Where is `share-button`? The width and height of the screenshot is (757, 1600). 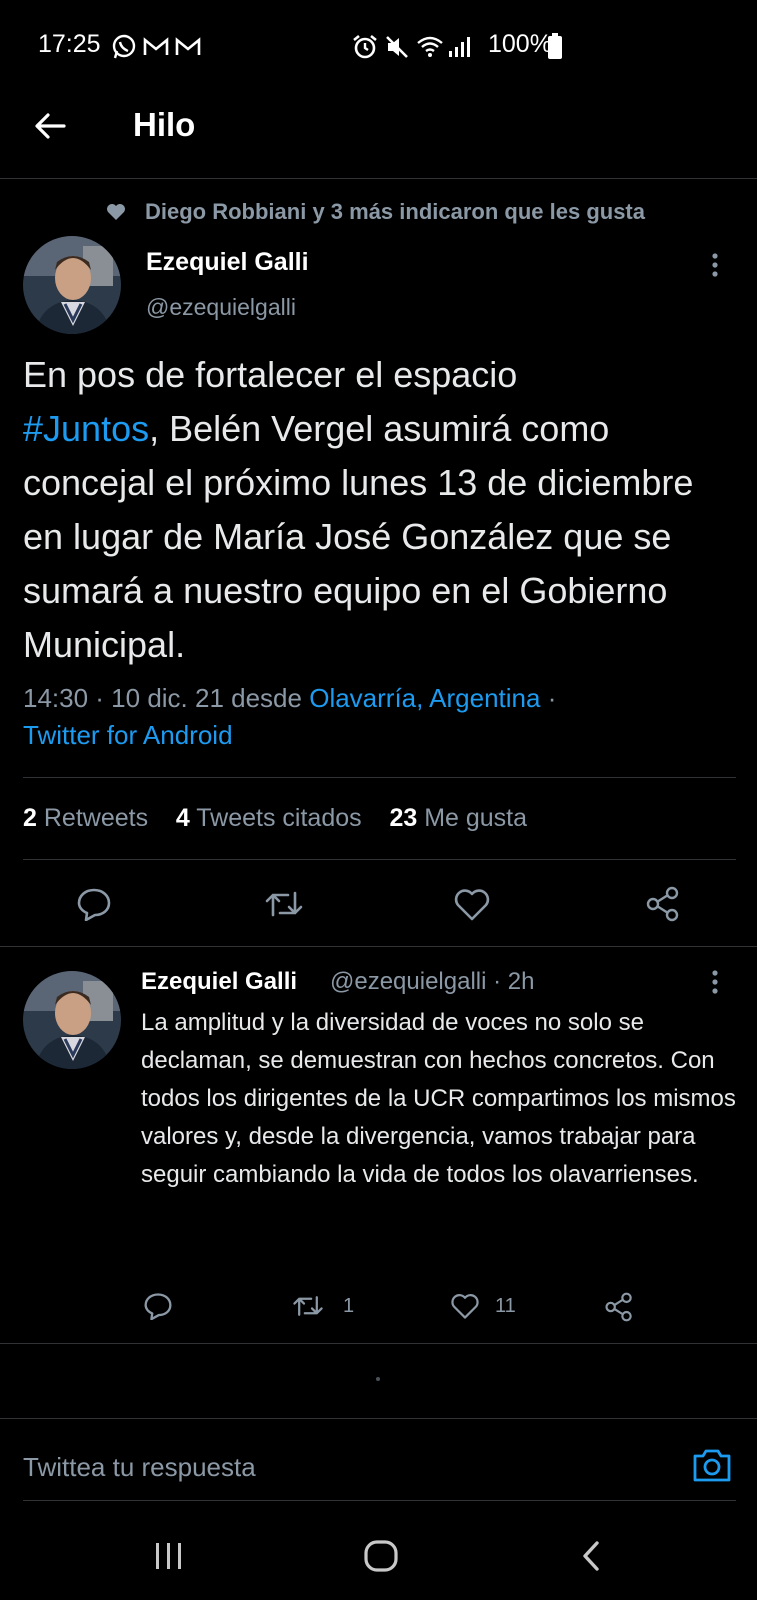 share-button is located at coordinates (663, 904).